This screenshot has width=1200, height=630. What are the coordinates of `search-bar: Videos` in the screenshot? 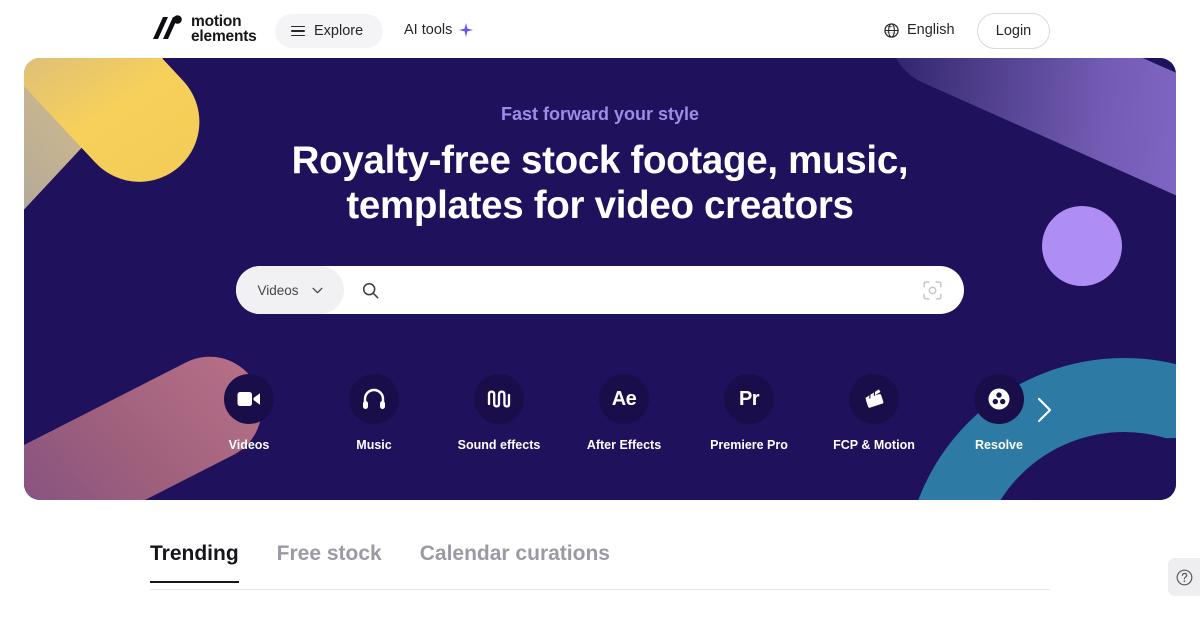 It's located at (600, 290).